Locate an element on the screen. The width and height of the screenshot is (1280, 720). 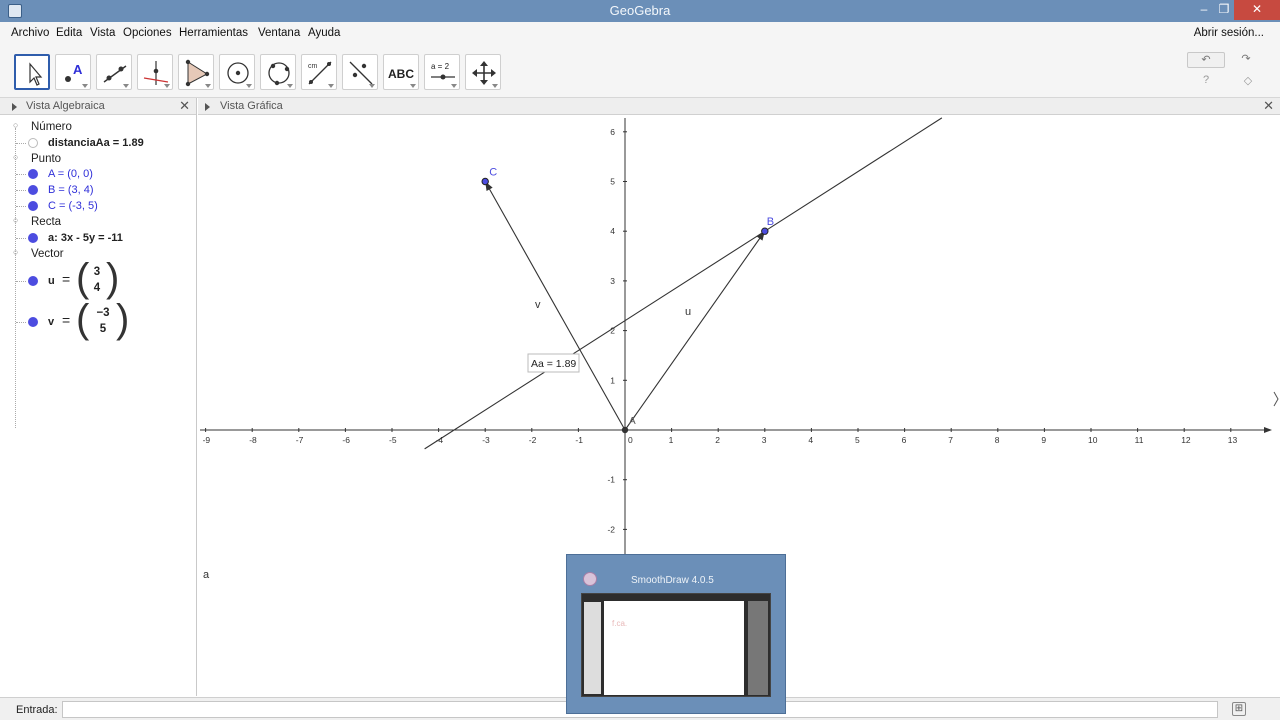
vector-name: v is located at coordinates (51, 322).